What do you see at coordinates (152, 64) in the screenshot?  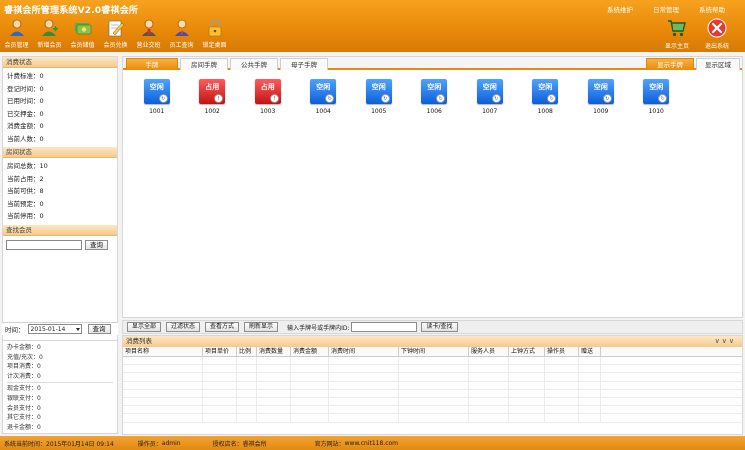 I see `tab-hand-card: 手牌` at bounding box center [152, 64].